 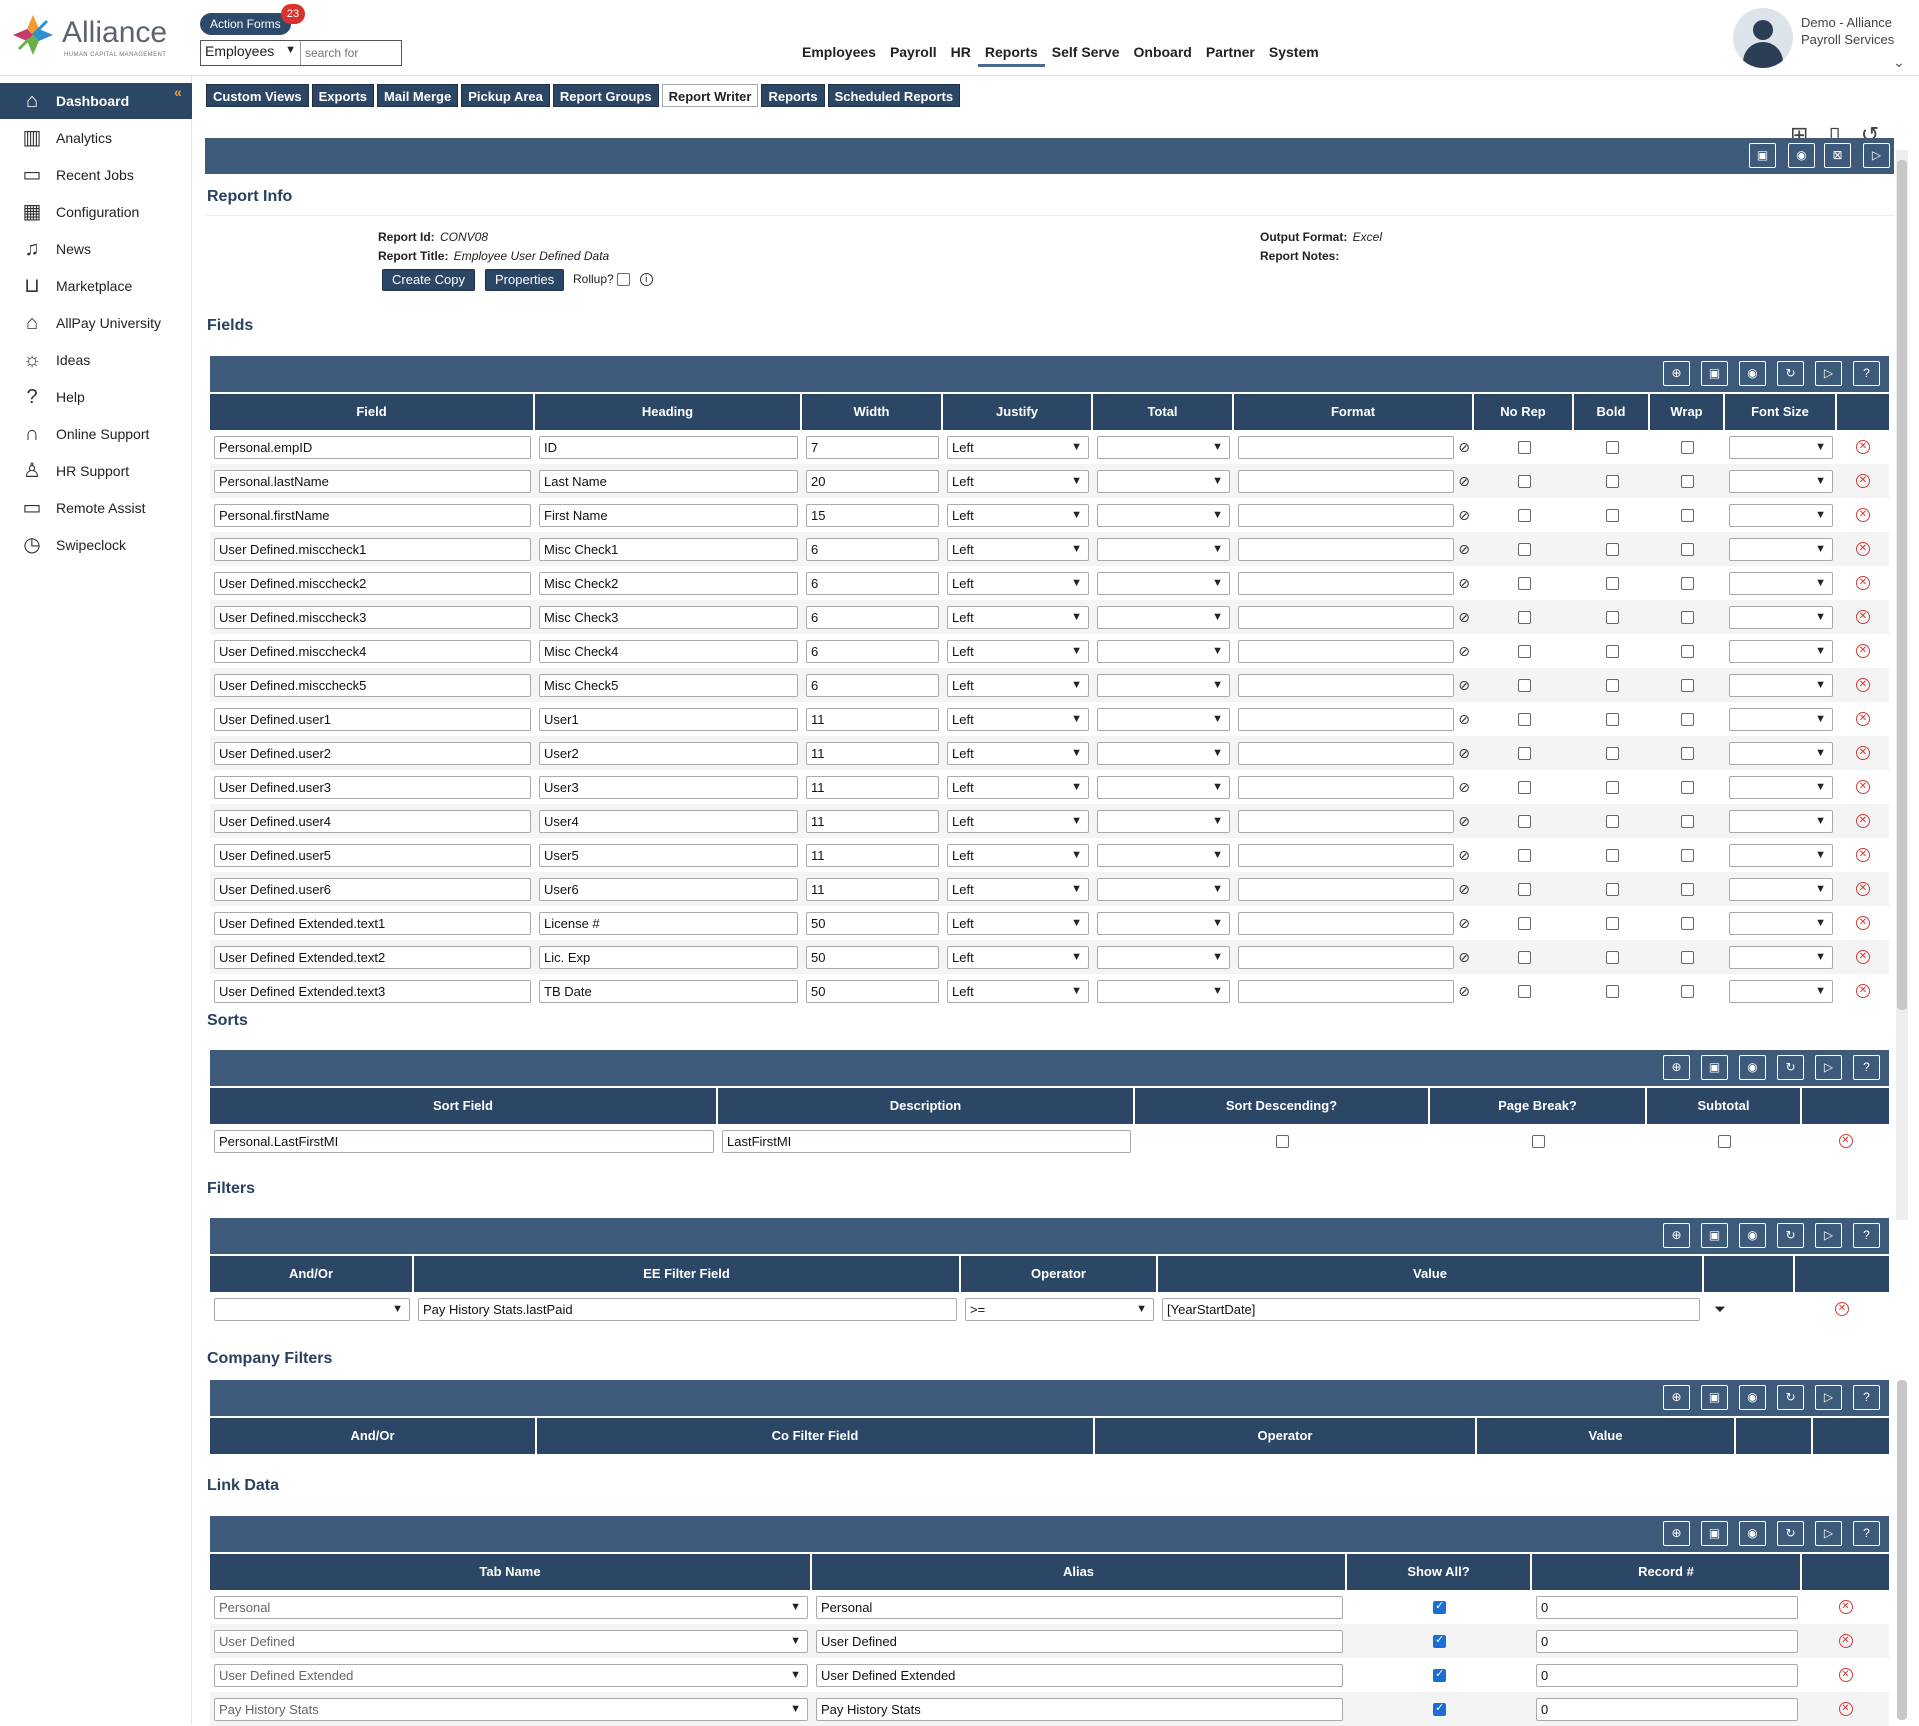 What do you see at coordinates (90, 36) in the screenshot?
I see `alliance-logo: Alliance HUMAN CAPITAL MANAGEMENT` at bounding box center [90, 36].